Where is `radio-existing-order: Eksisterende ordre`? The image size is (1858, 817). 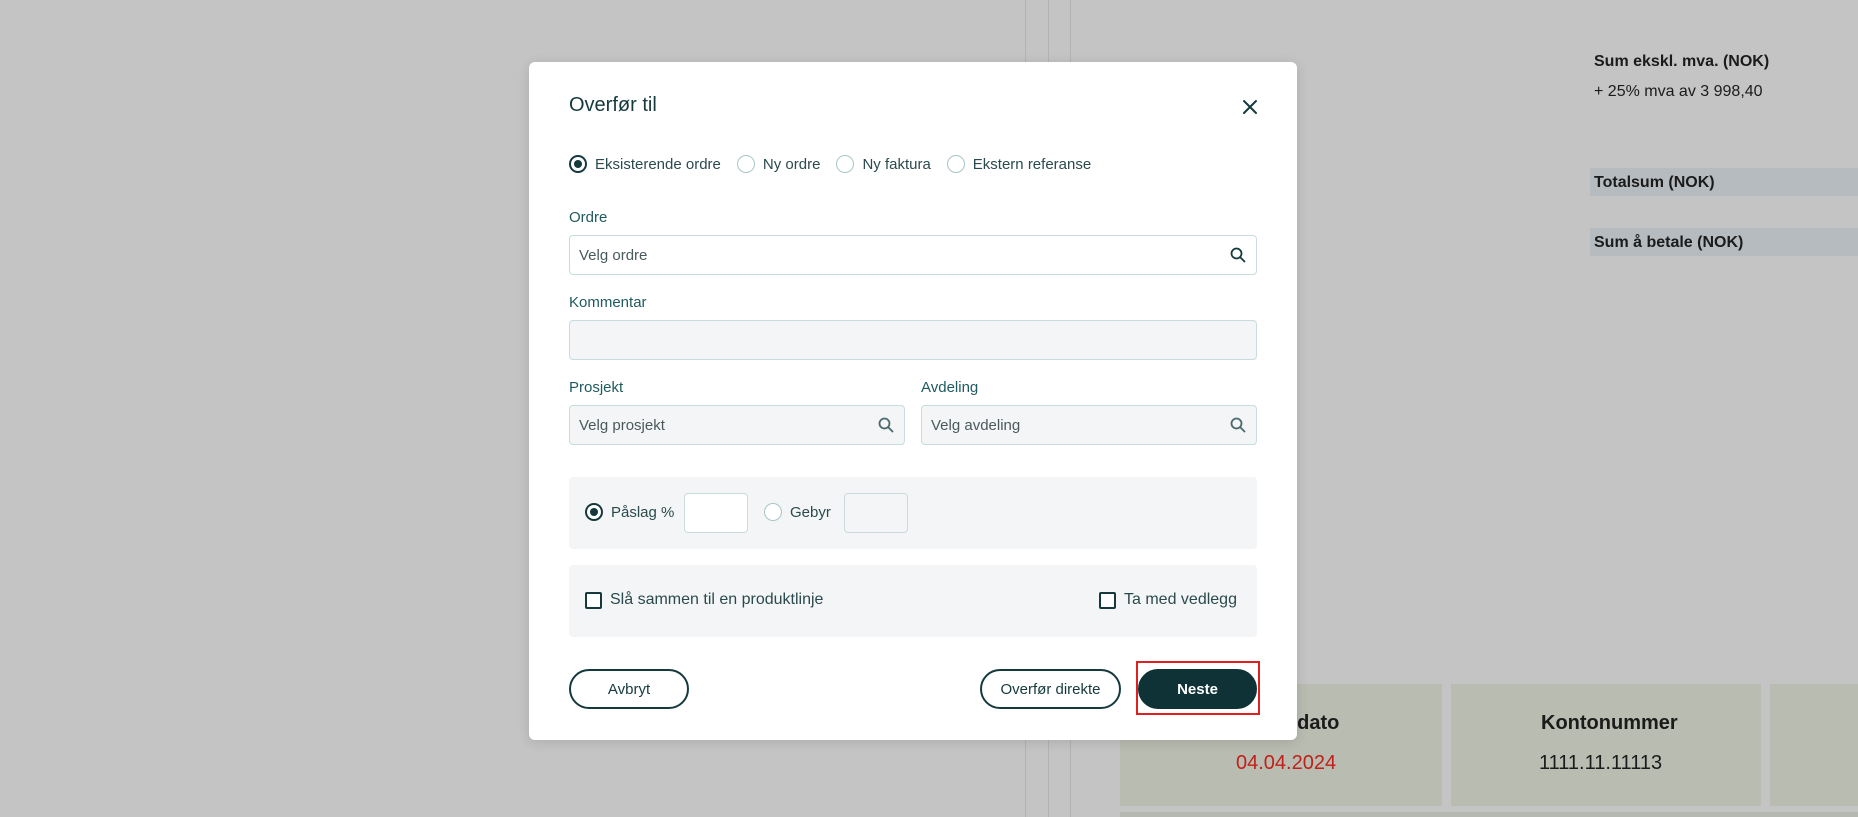 radio-existing-order: Eksisterende ordre is located at coordinates (645, 164).